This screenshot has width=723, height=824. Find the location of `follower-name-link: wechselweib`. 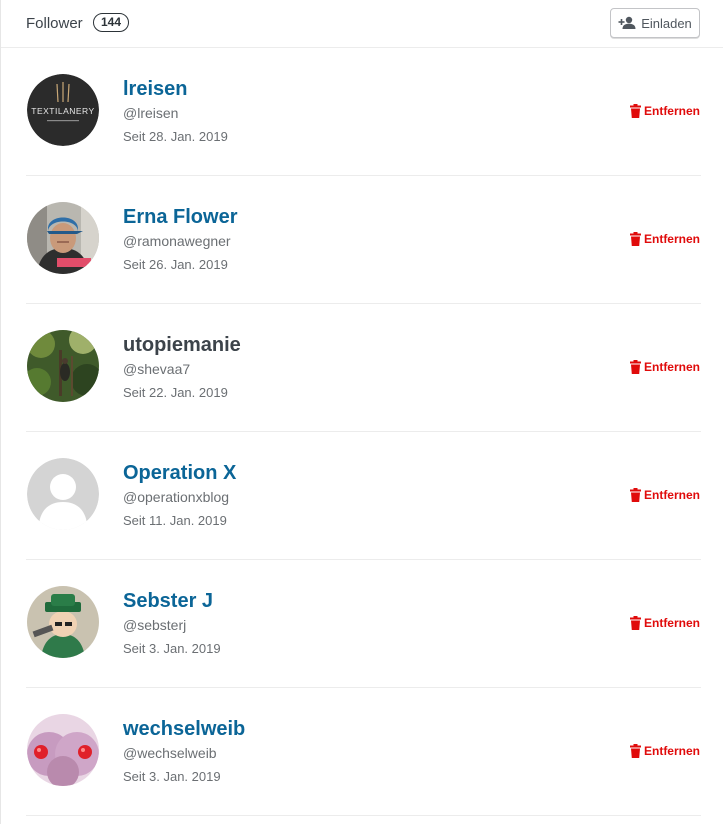

follower-name-link: wechselweib is located at coordinates (184, 729).